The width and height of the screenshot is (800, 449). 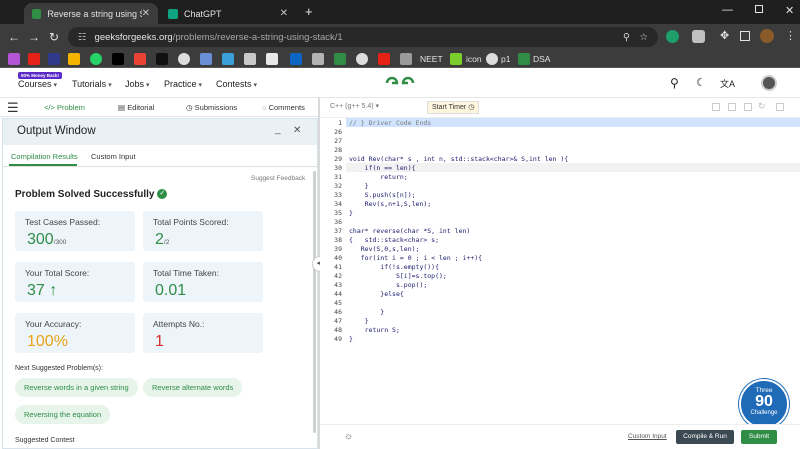 I want to click on close-icon: ✕, so click(x=297, y=130).